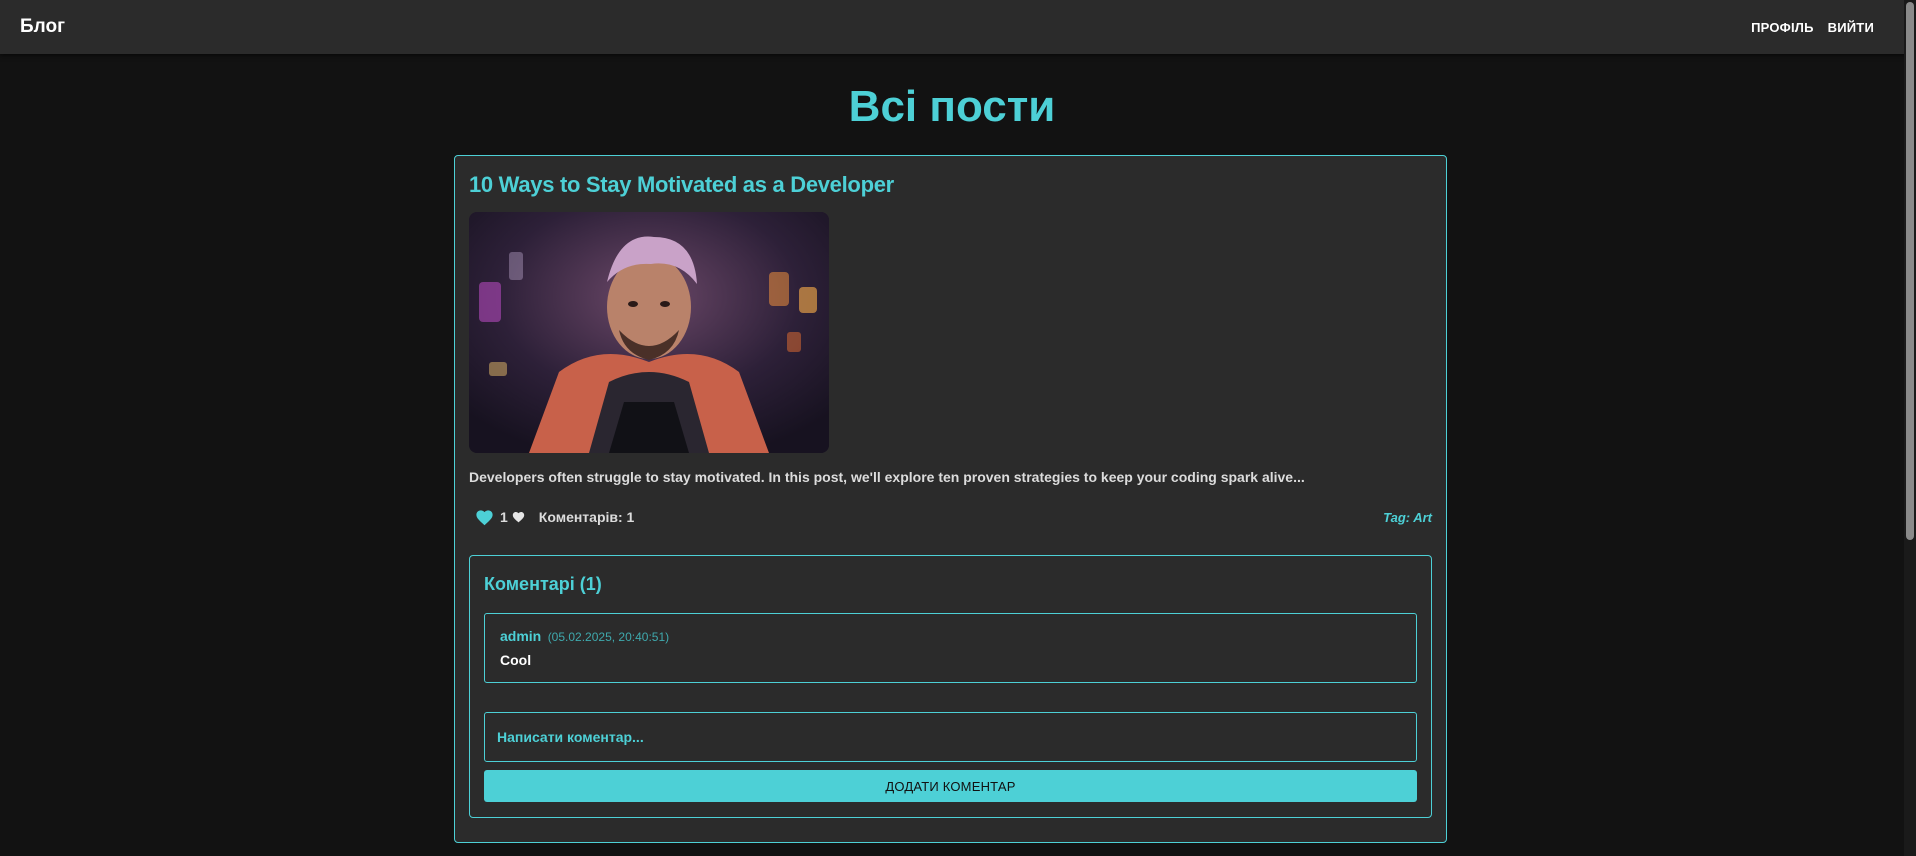 The width and height of the screenshot is (1916, 856). I want to click on post-image, so click(649, 332).